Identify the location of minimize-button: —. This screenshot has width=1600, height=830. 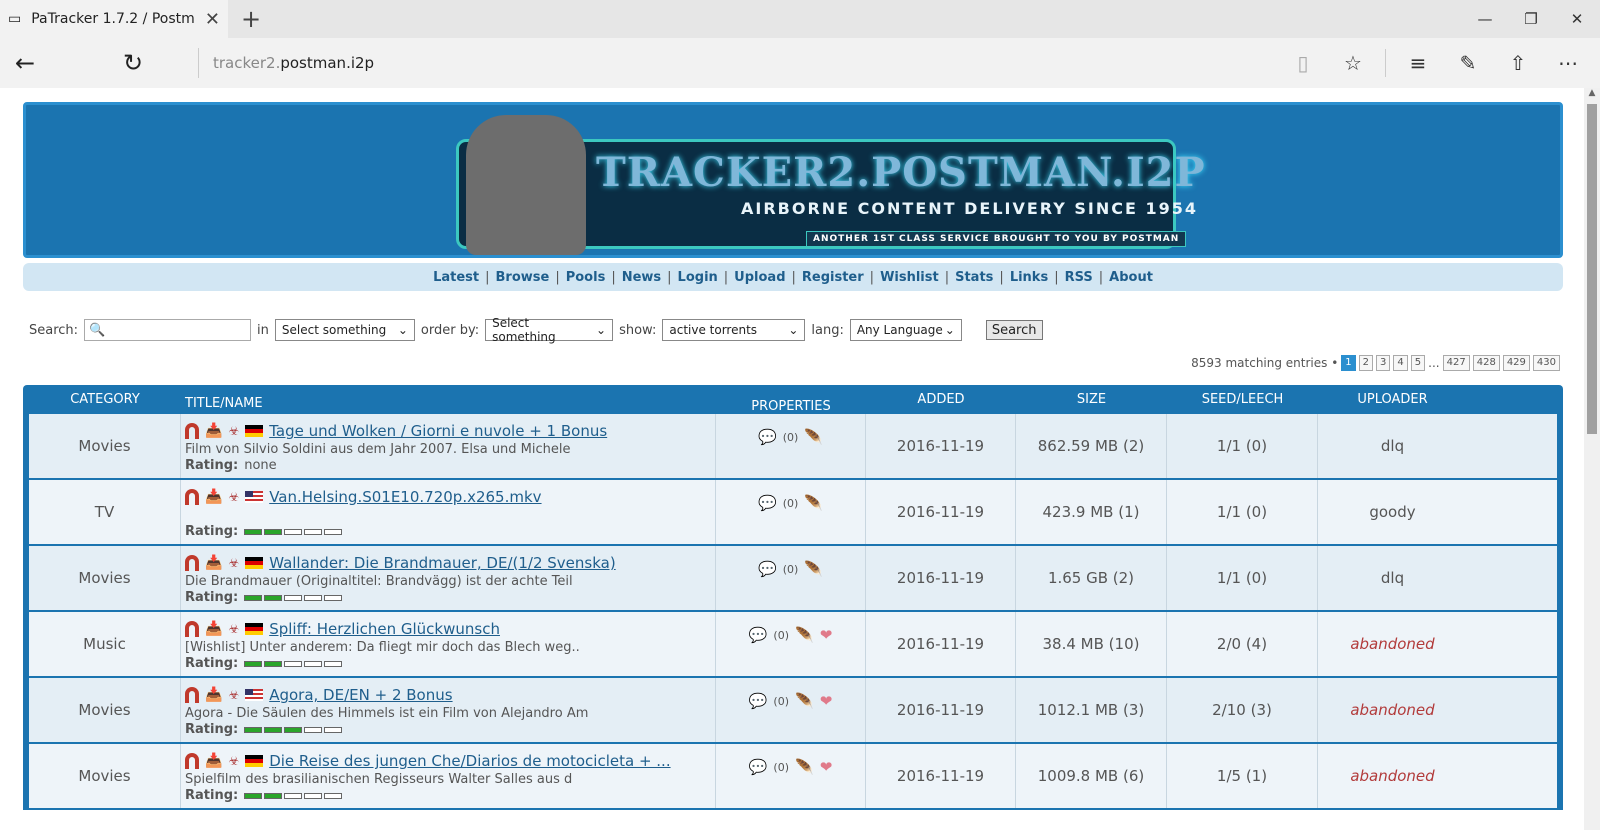
(1485, 19).